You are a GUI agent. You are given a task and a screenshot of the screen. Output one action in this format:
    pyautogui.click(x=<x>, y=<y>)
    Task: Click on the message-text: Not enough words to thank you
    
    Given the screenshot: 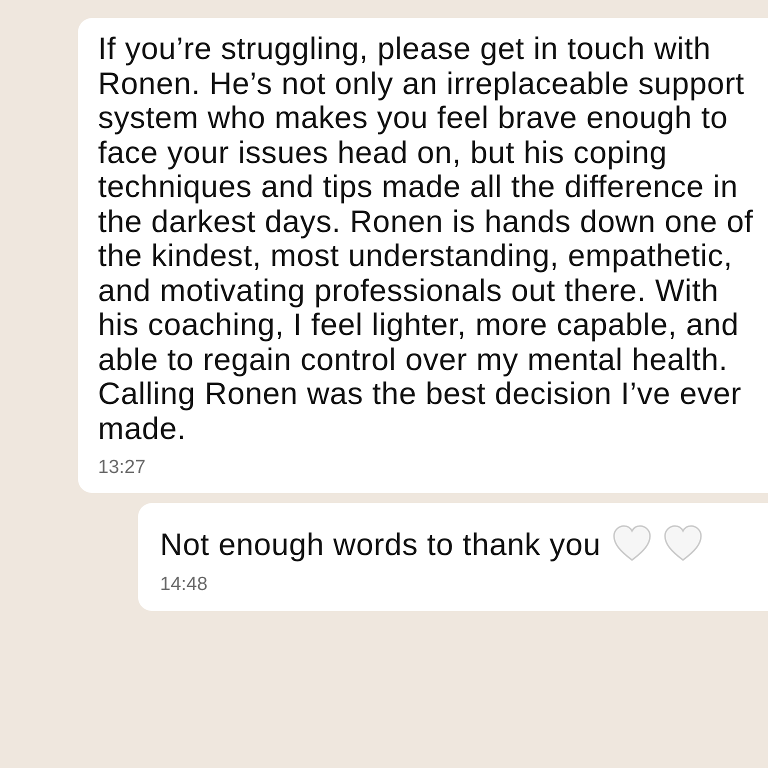 What is the action you would take?
    pyautogui.click(x=380, y=544)
    